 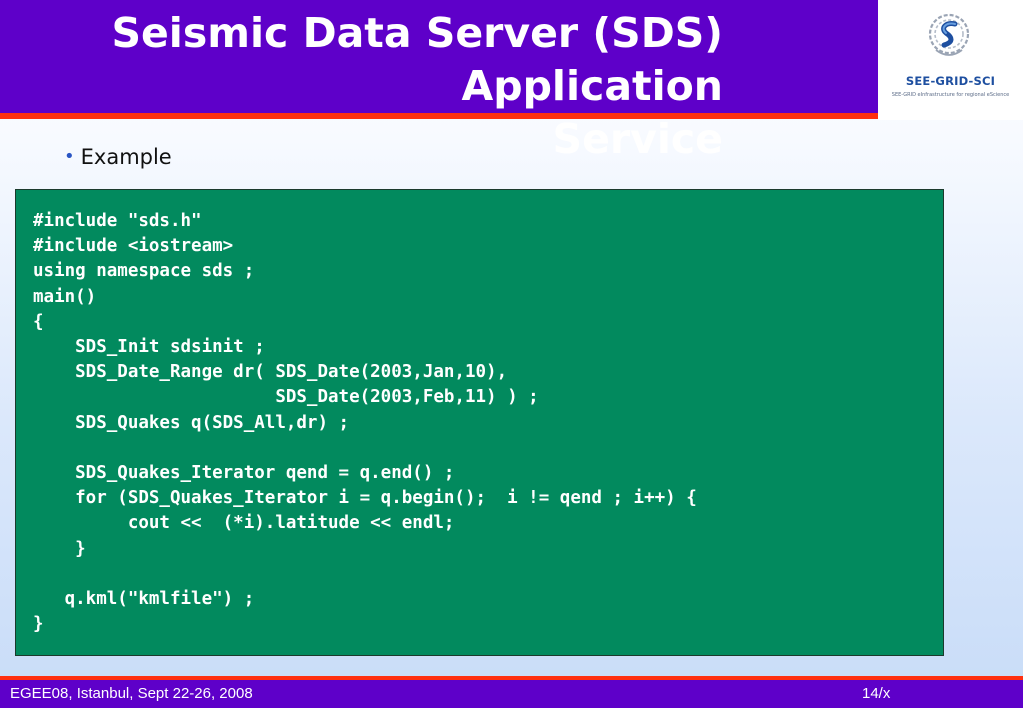 I want to click on bullet-item: • Example, so click(x=118, y=157).